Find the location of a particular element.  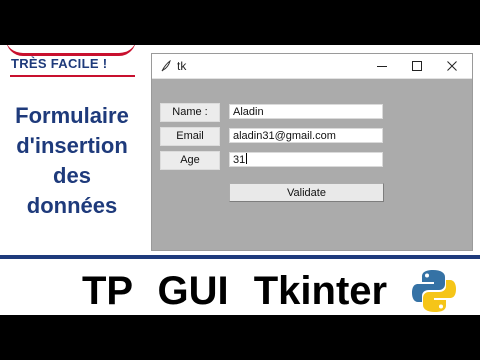

maximize-icon is located at coordinates (417, 66).